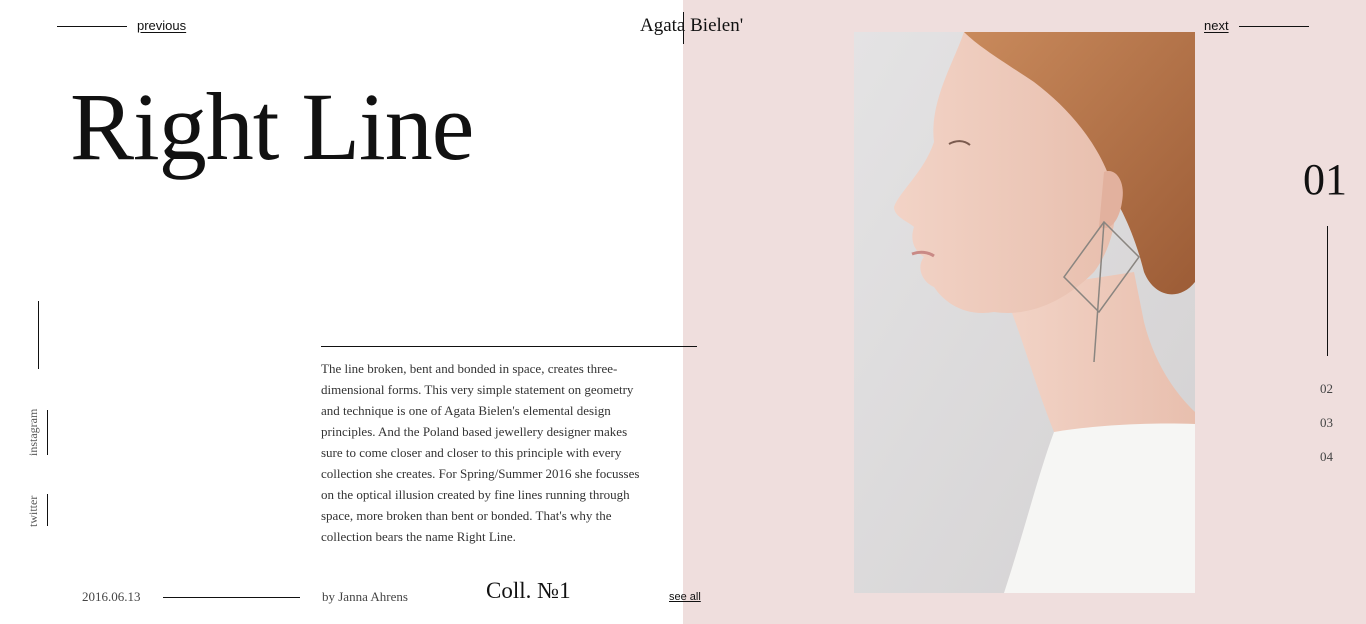 The width and height of the screenshot is (1366, 624). I want to click on article-date: 2016.06.13, so click(111, 596).